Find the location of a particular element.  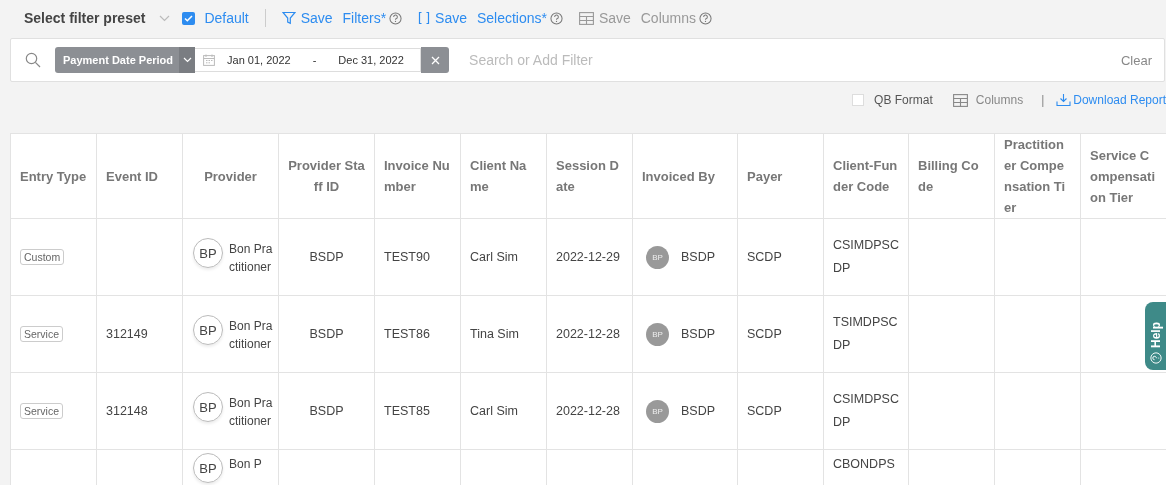

preset-label: Select filter preset is located at coordinates (85, 18).